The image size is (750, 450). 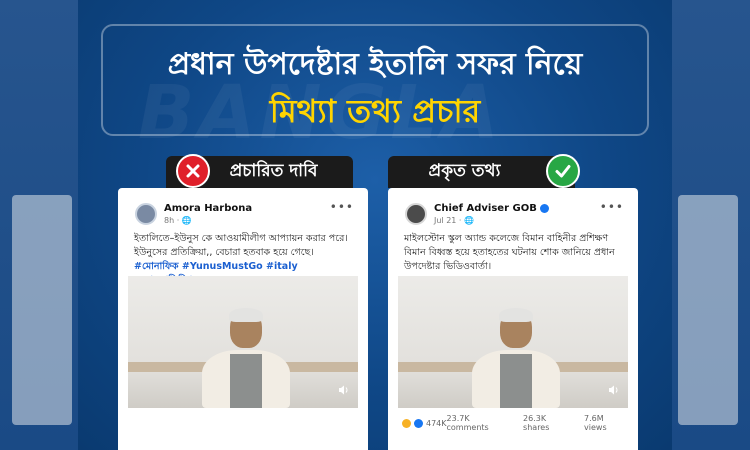 What do you see at coordinates (595, 423) in the screenshot?
I see `views-count: 7.6M views` at bounding box center [595, 423].